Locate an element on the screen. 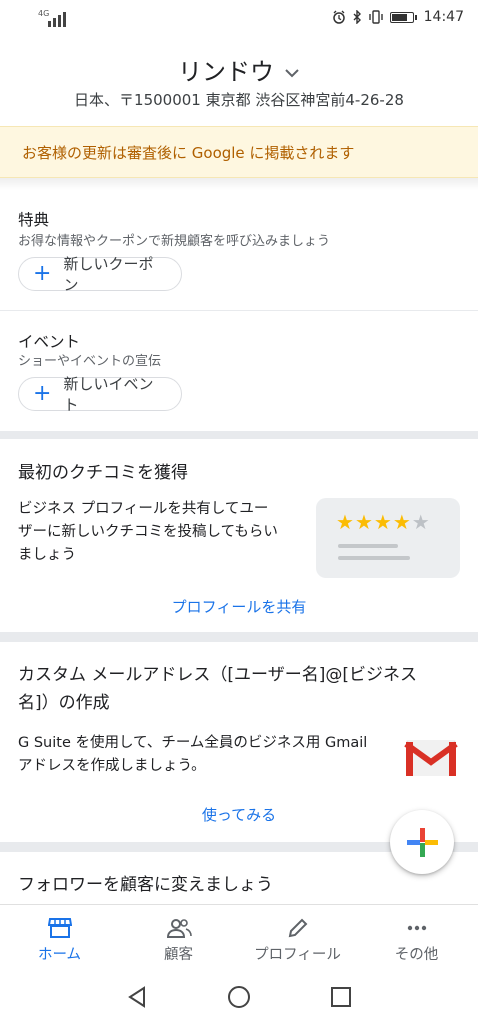 This screenshot has height=1024, width=478. notice-text: お客様の更新は審査後に Google に掲載されます is located at coordinates (188, 153).